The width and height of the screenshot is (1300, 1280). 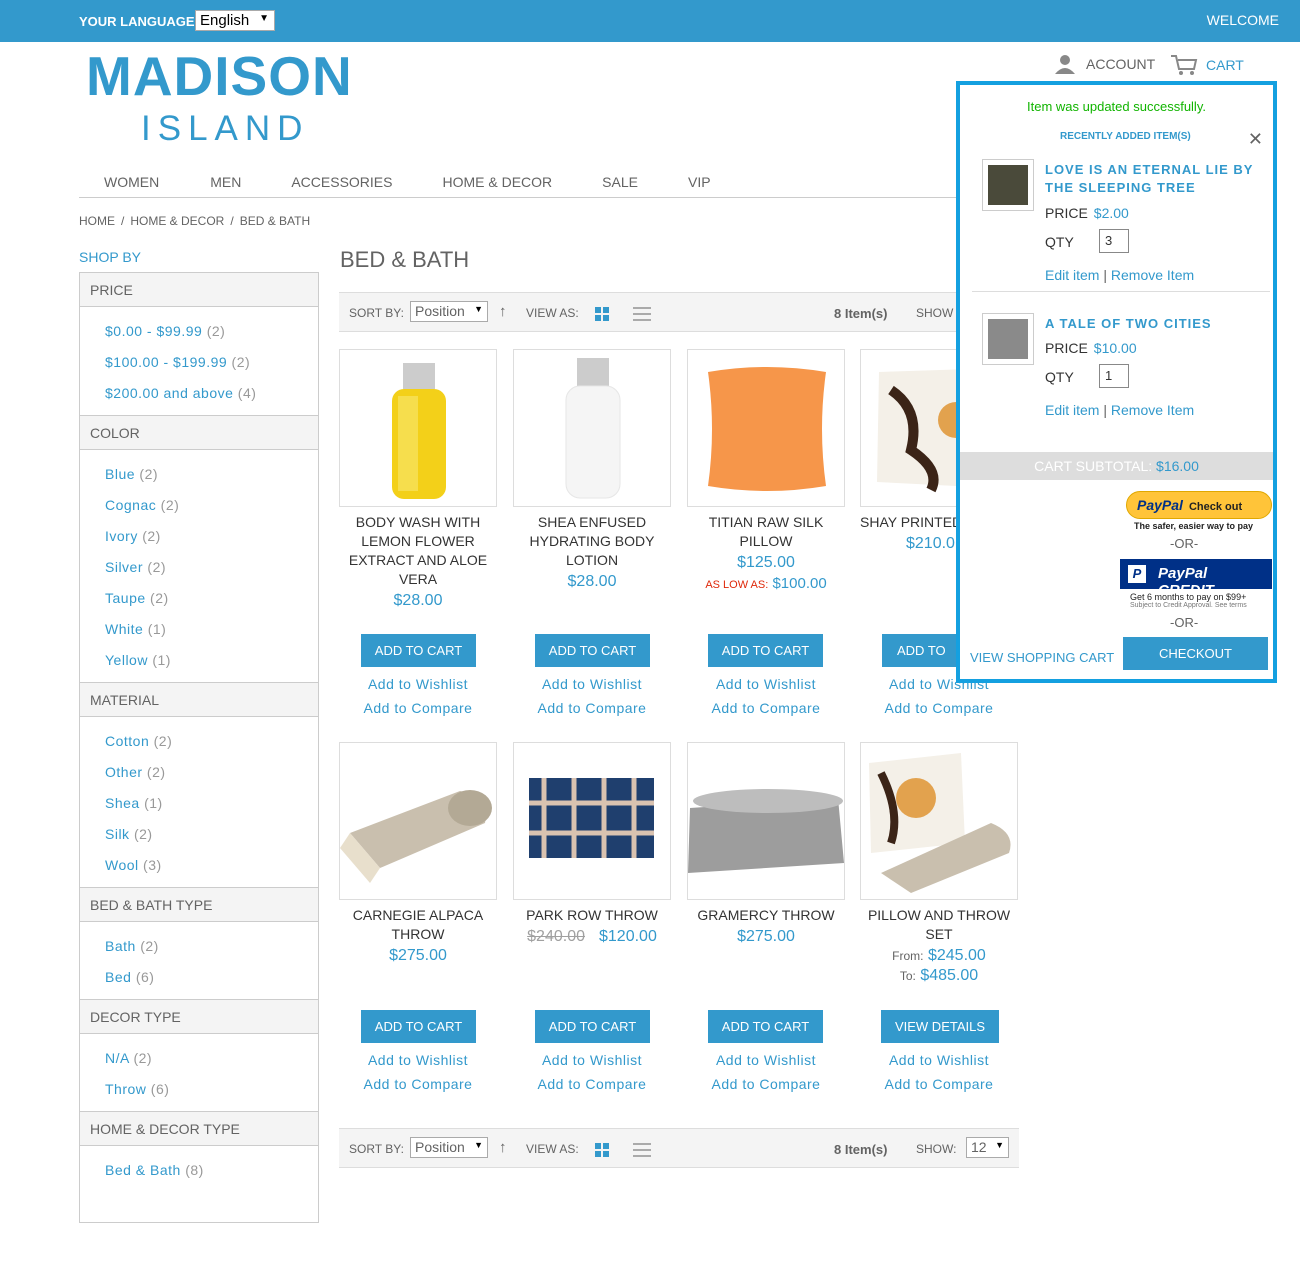 What do you see at coordinates (620, 181) in the screenshot?
I see `nav-sale: SALE` at bounding box center [620, 181].